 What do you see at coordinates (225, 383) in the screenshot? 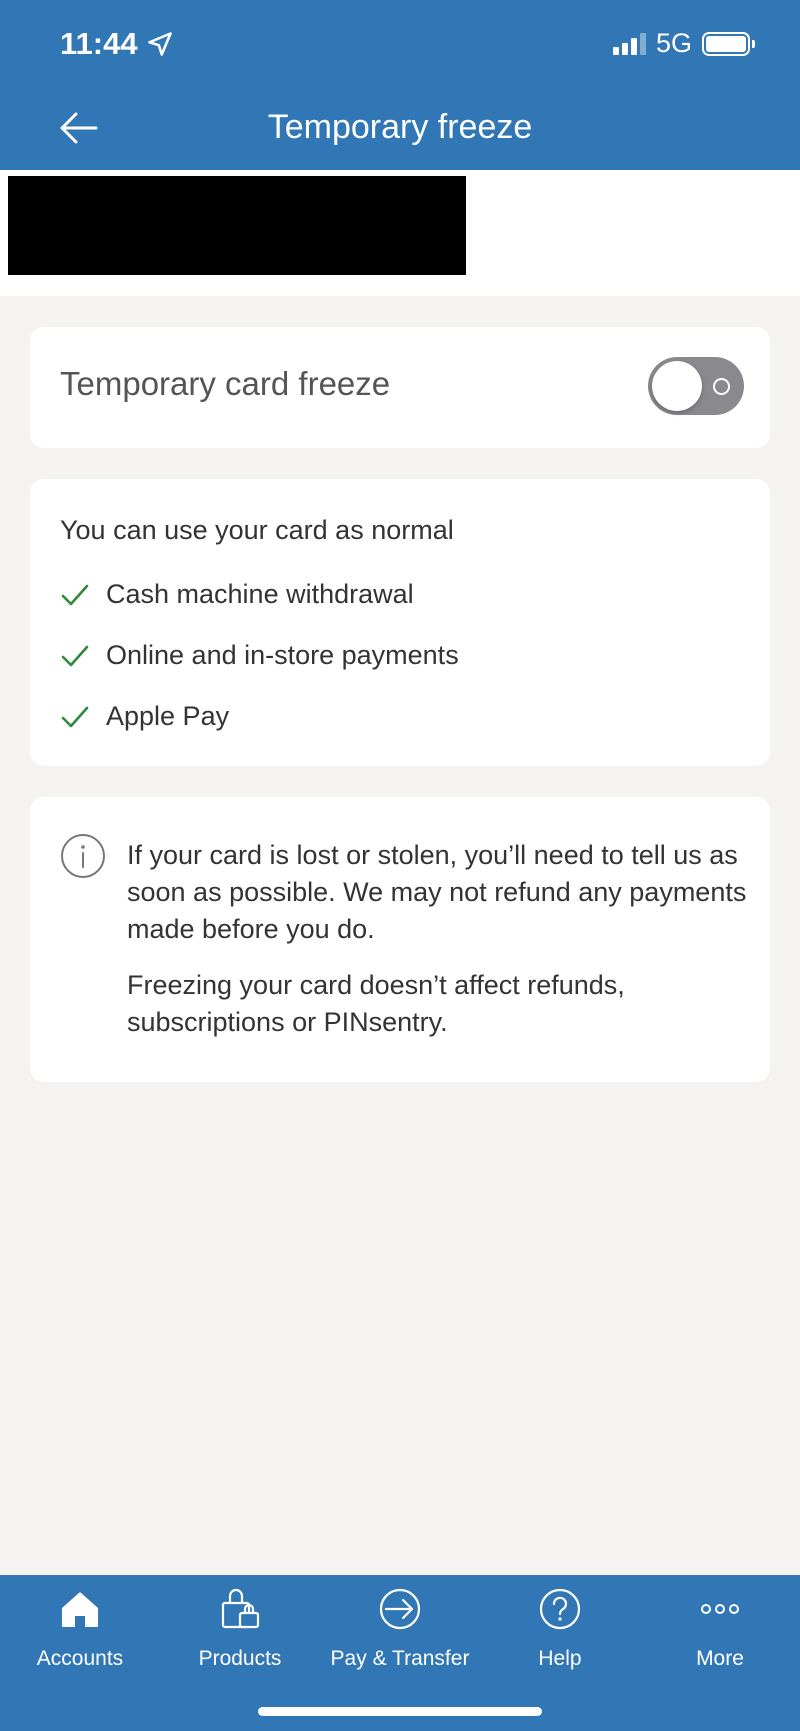
I see `freeze-label: Temporary card freeze` at bounding box center [225, 383].